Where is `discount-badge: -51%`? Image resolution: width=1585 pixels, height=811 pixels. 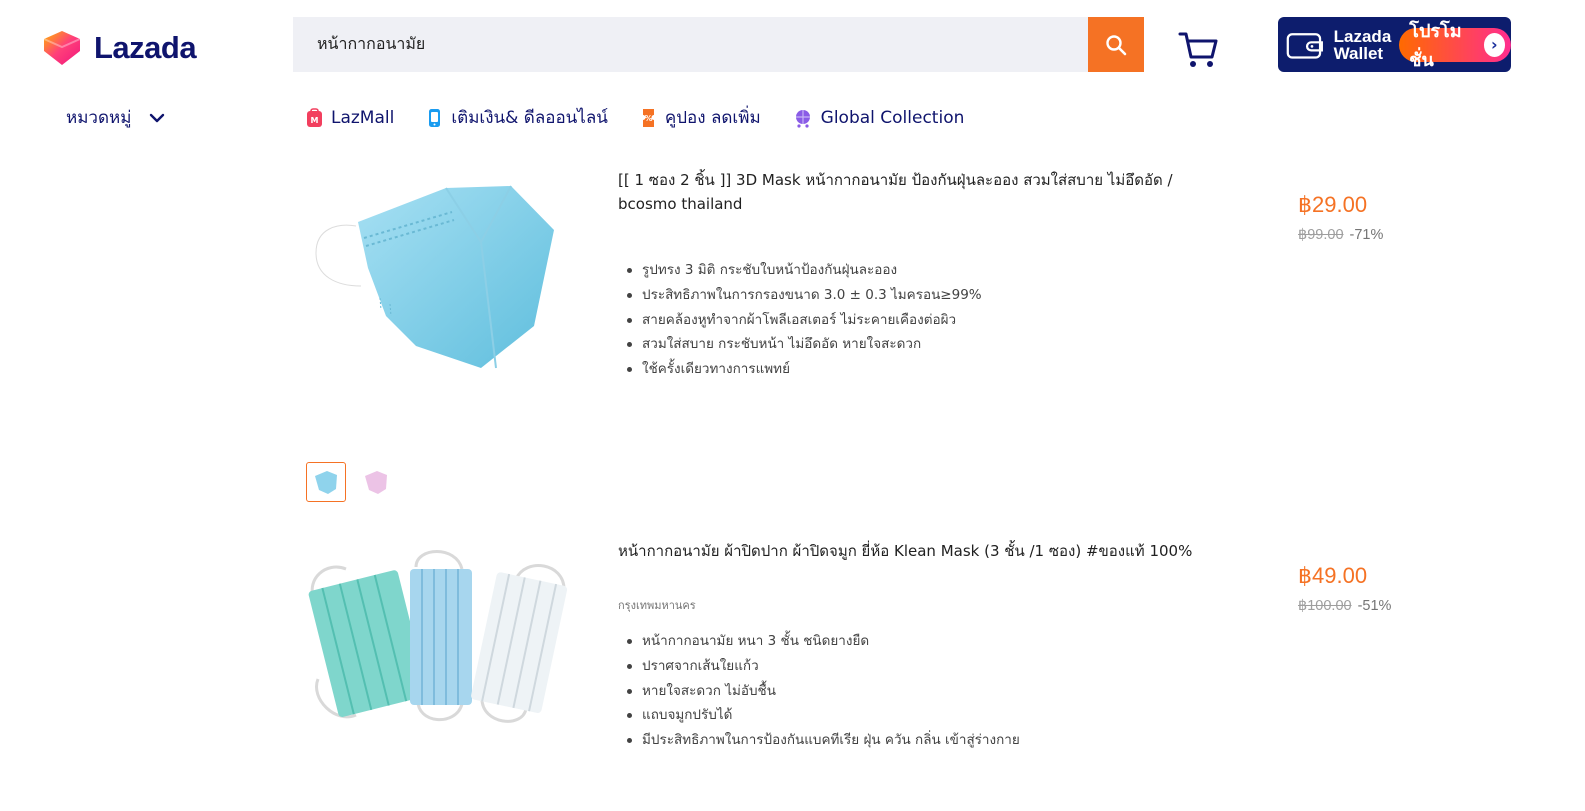
discount-badge: -51% is located at coordinates (1374, 606).